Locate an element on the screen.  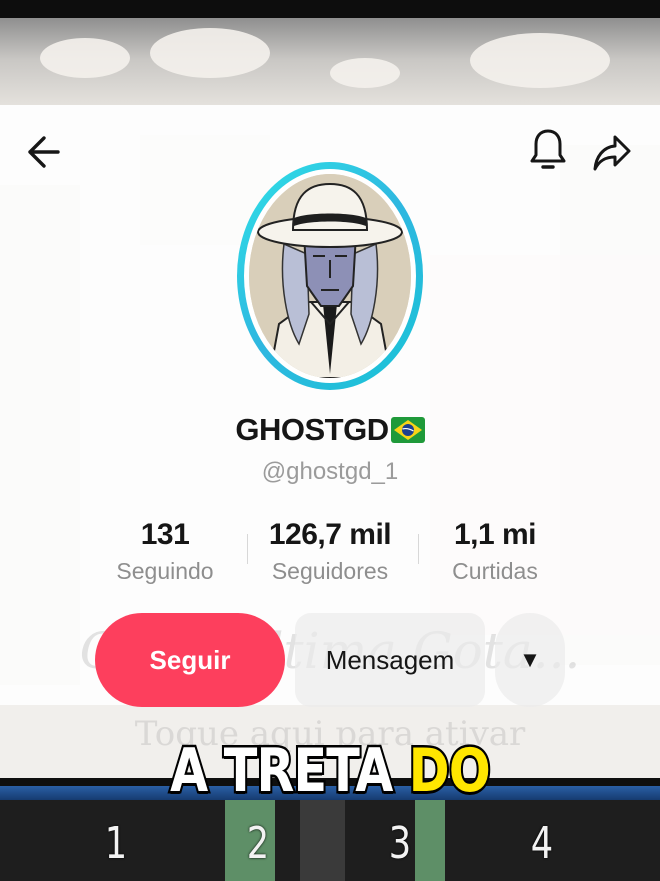
display-name: GHOSTGD is located at coordinates (312, 429).